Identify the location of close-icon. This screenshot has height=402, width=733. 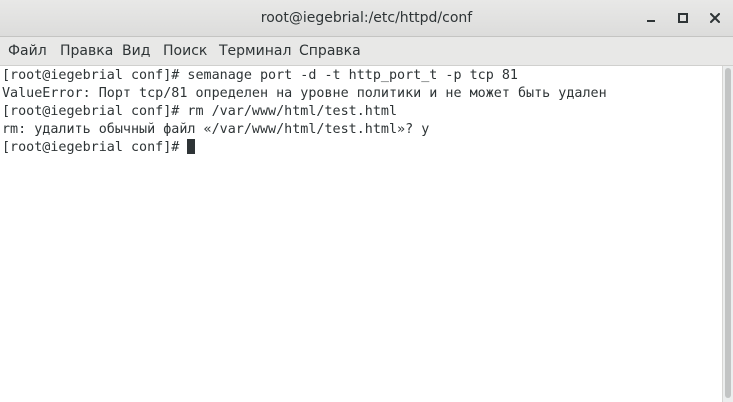
(715, 18).